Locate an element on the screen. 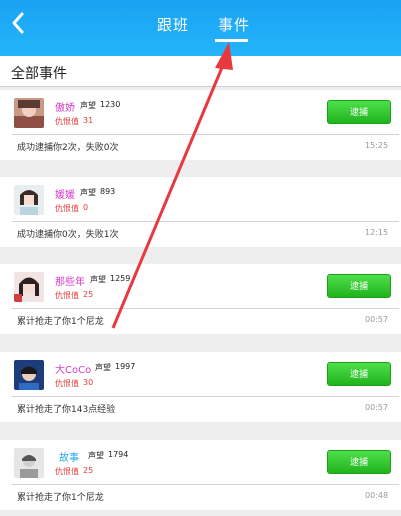  user-name: 傲娇 is located at coordinates (65, 106).